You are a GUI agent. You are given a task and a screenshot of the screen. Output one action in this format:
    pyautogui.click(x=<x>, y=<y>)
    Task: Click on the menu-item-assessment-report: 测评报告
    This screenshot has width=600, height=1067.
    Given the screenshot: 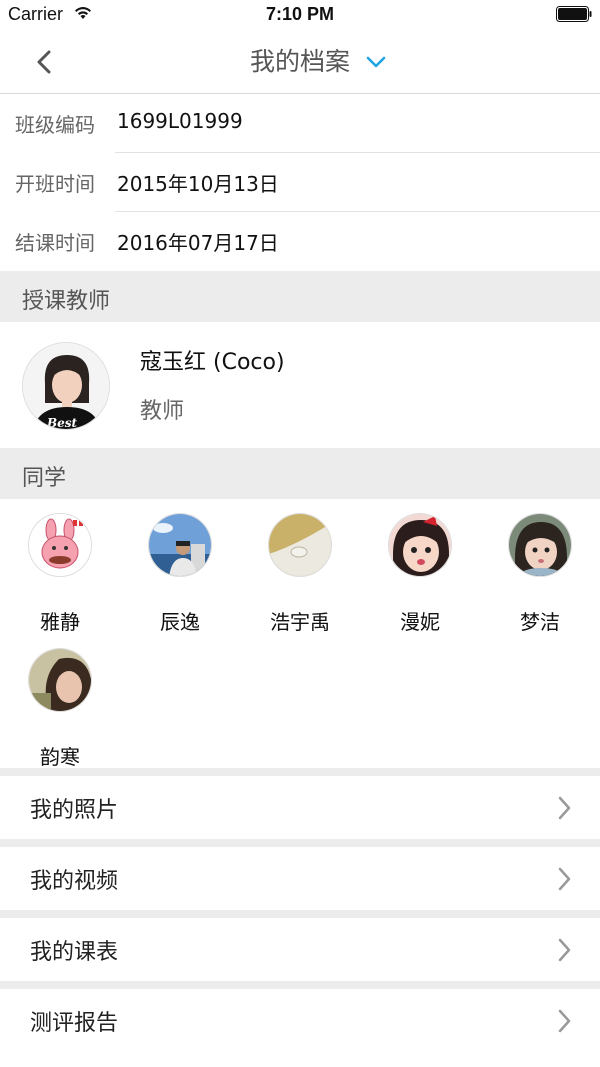 What is the action you would take?
    pyautogui.click(x=300, y=1012)
    